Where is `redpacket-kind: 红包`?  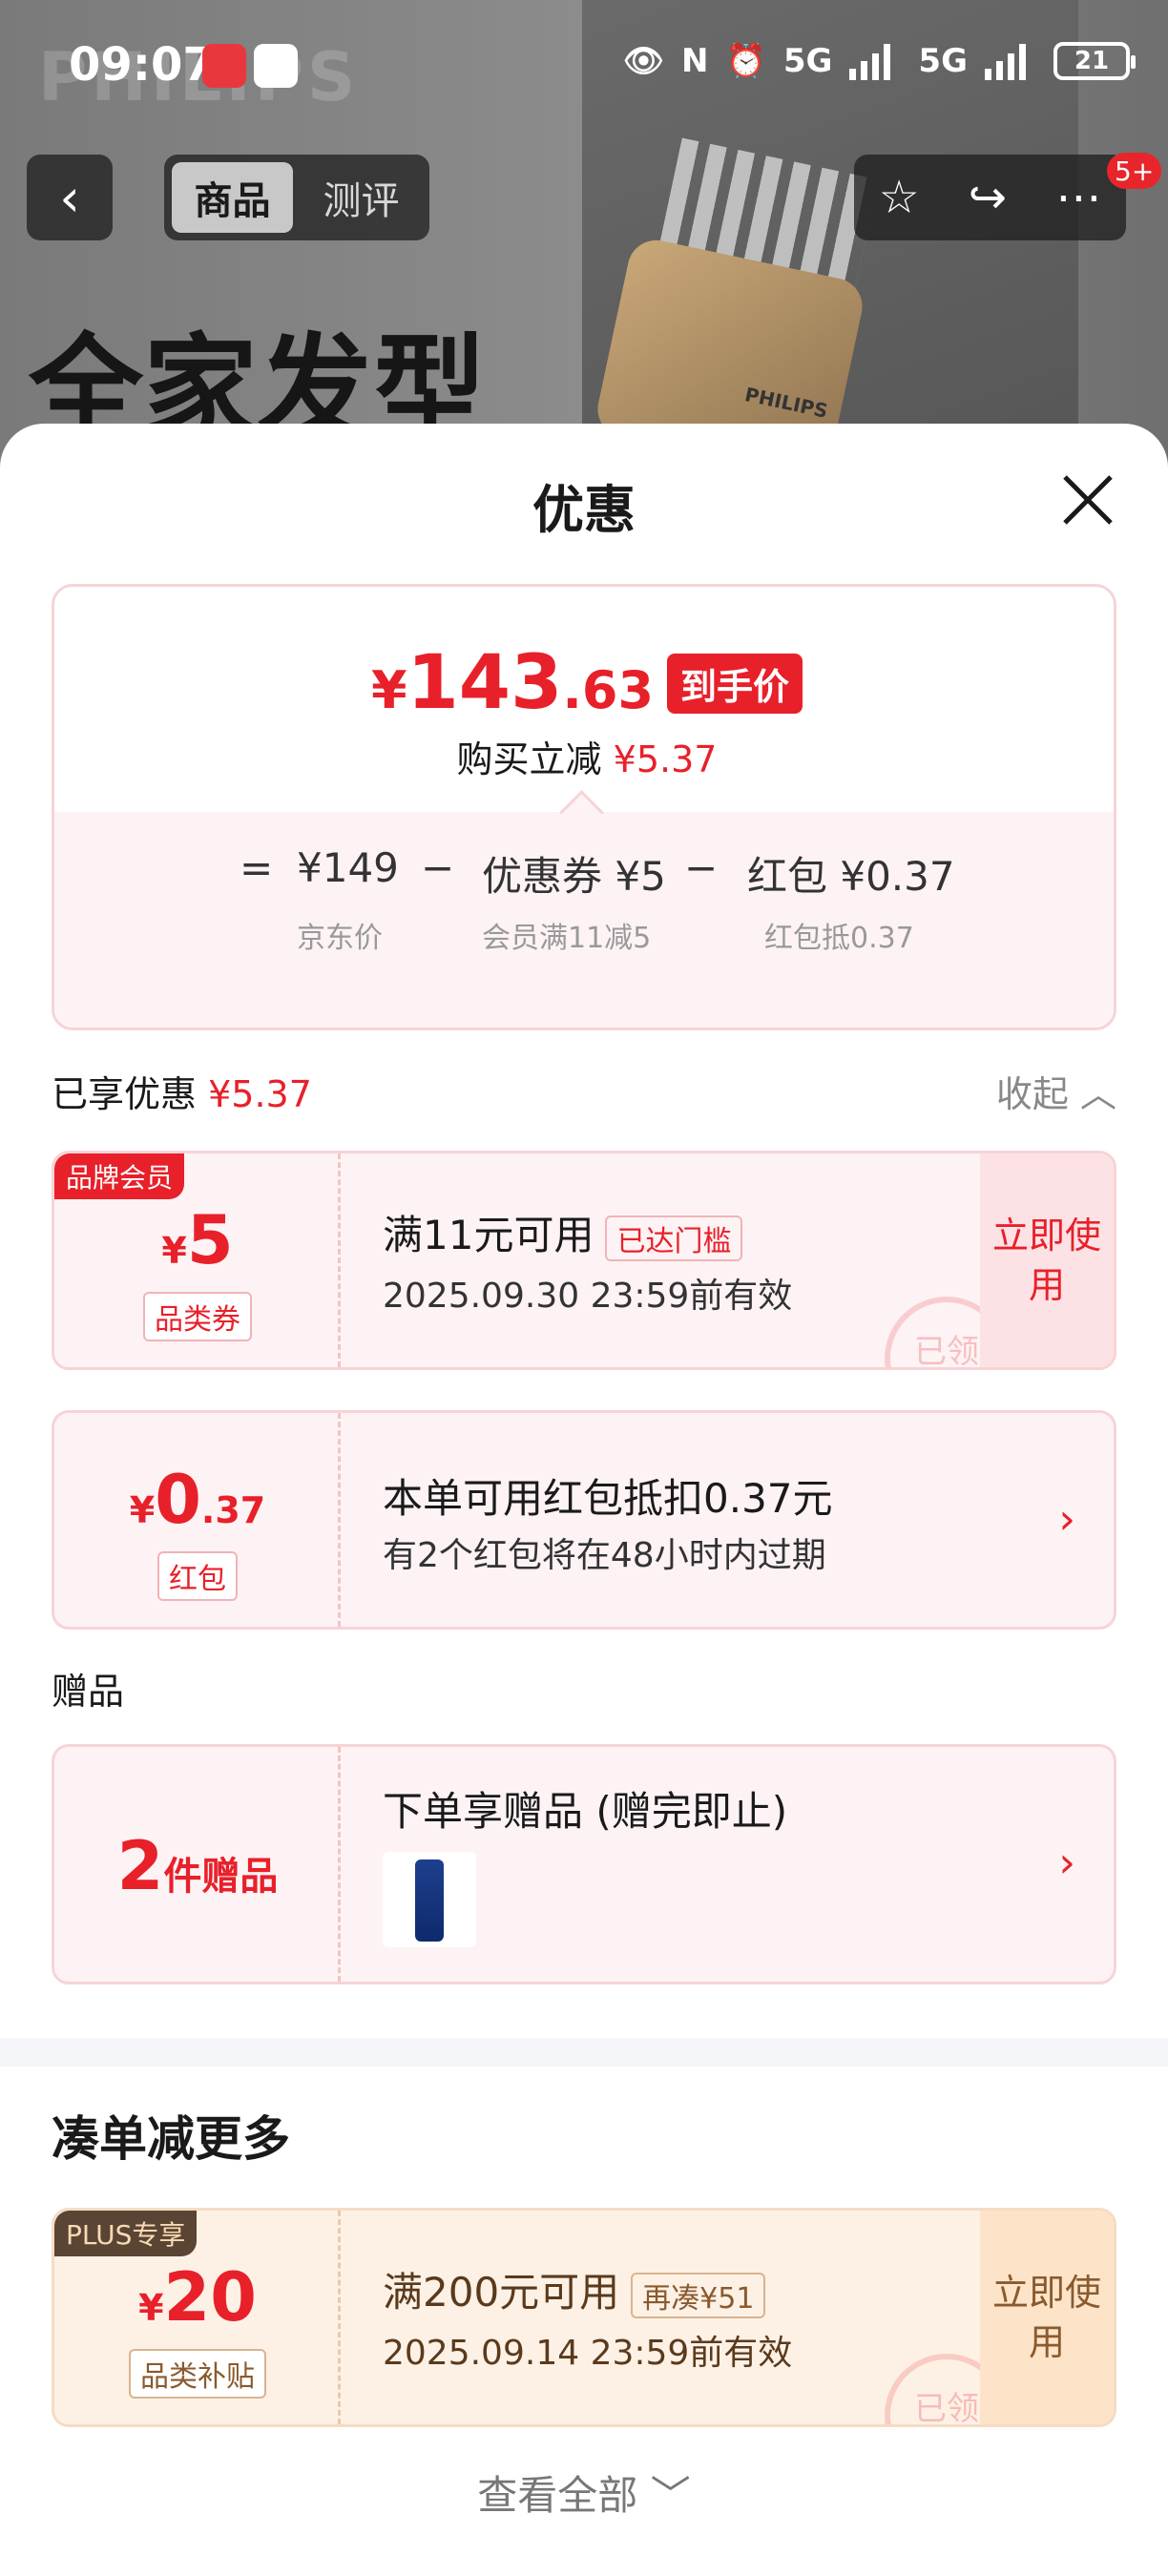 redpacket-kind: 红包 is located at coordinates (197, 1576).